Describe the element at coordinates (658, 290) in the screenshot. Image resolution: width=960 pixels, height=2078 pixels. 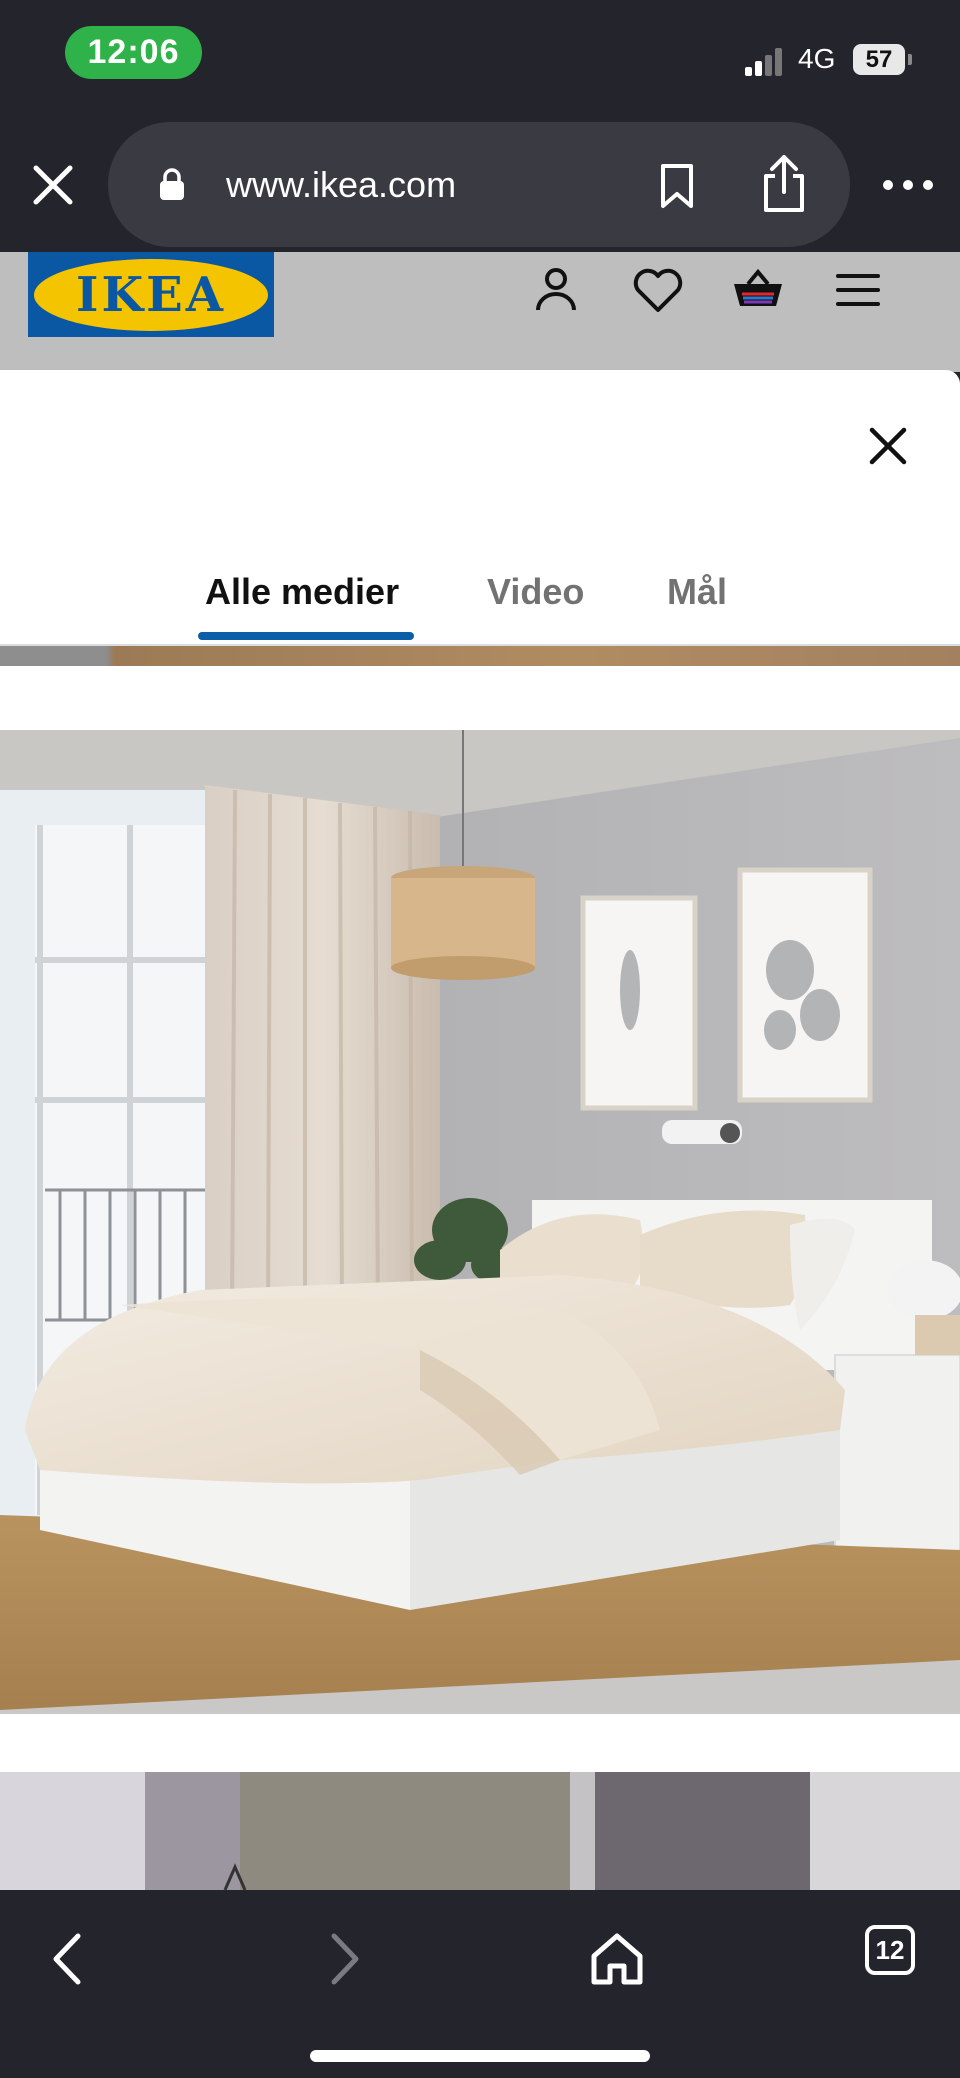
I see `heart-icon` at that location.